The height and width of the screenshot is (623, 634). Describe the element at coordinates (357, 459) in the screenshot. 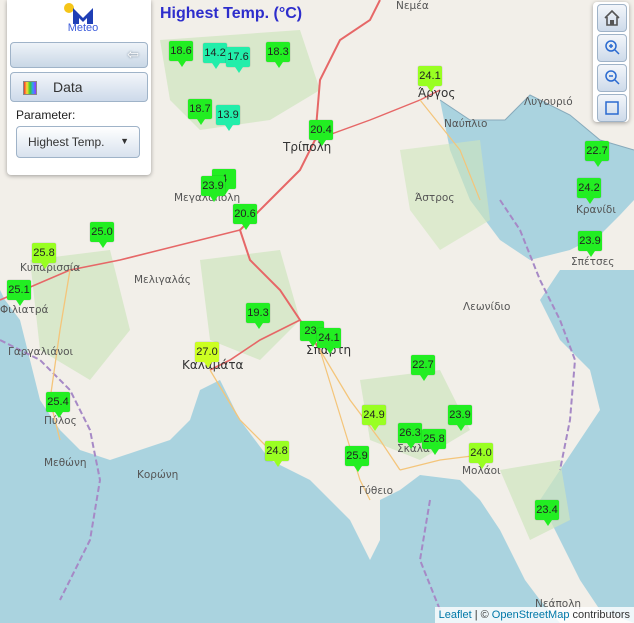

I see `station-marker: 25.9` at that location.